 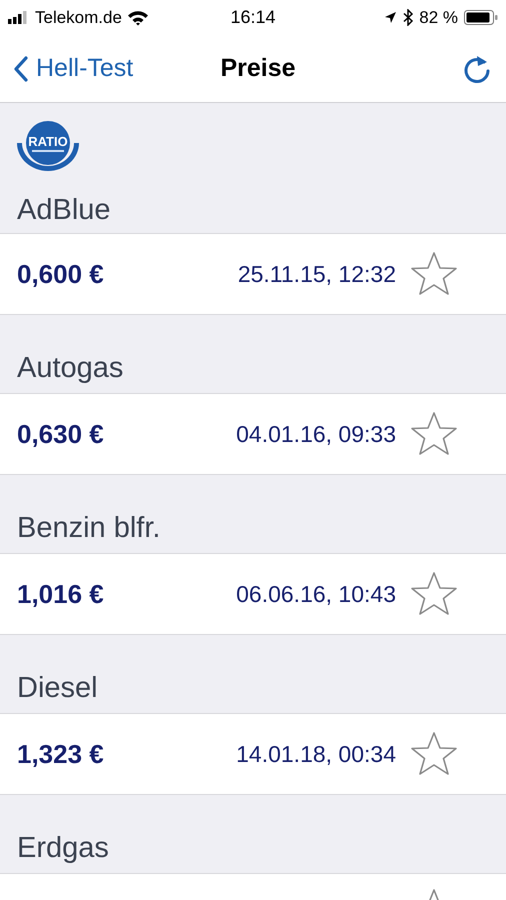 I want to click on wifi-icon, so click(x=137, y=18).